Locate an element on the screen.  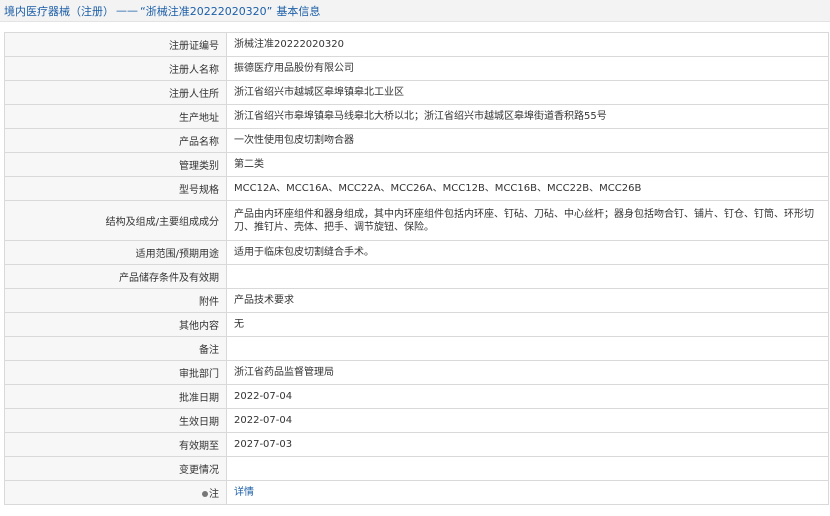
table-row: 其他内容 无 is located at coordinates (416, 324).